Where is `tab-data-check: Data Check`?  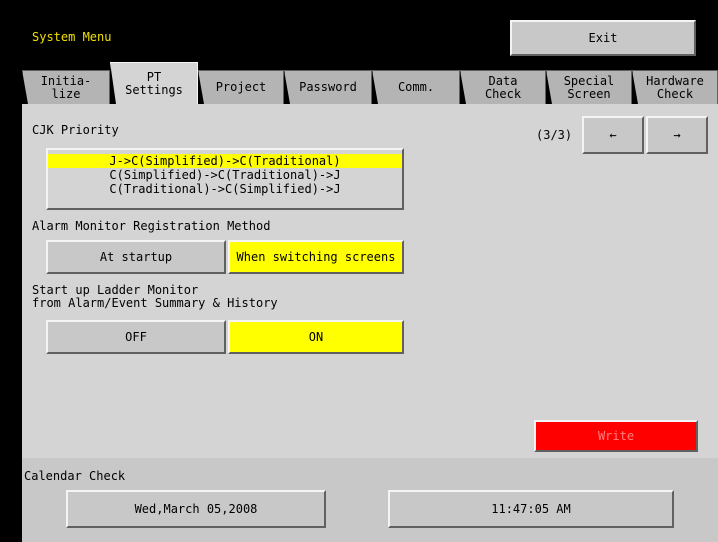 tab-data-check: Data Check is located at coordinates (503, 87).